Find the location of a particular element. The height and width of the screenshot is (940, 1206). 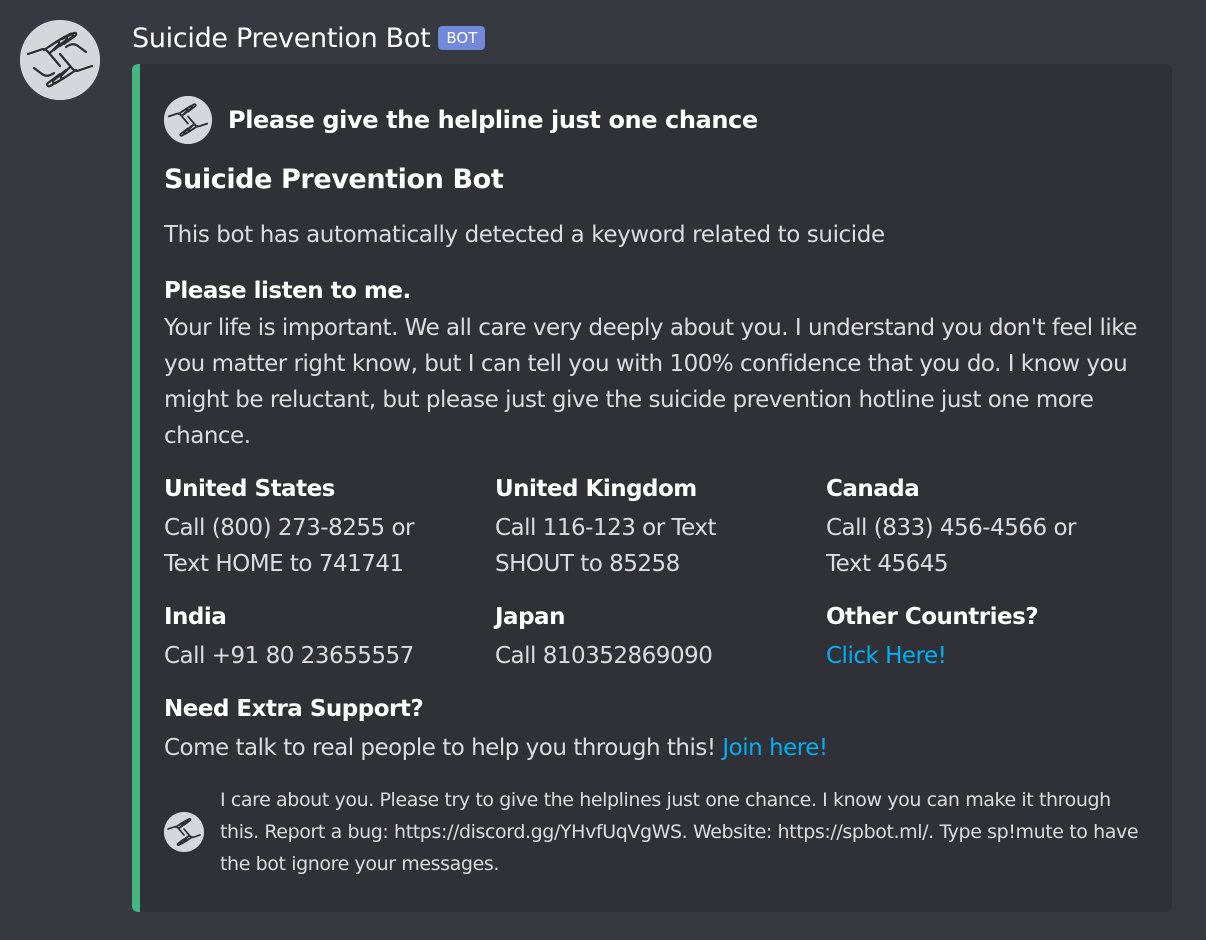

embed-author: Please give the helpline just one chance is located at coordinates (461, 120).